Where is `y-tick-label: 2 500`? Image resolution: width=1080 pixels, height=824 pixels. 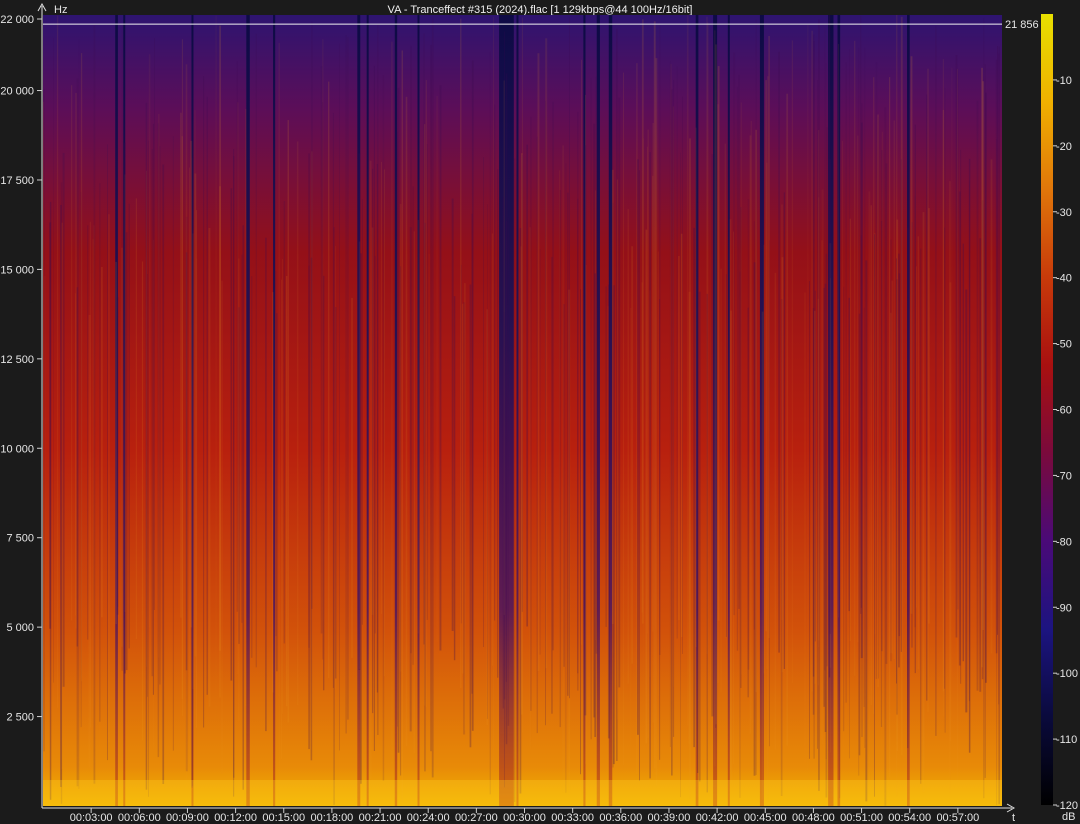
y-tick-label: 2 500 is located at coordinates (20, 718).